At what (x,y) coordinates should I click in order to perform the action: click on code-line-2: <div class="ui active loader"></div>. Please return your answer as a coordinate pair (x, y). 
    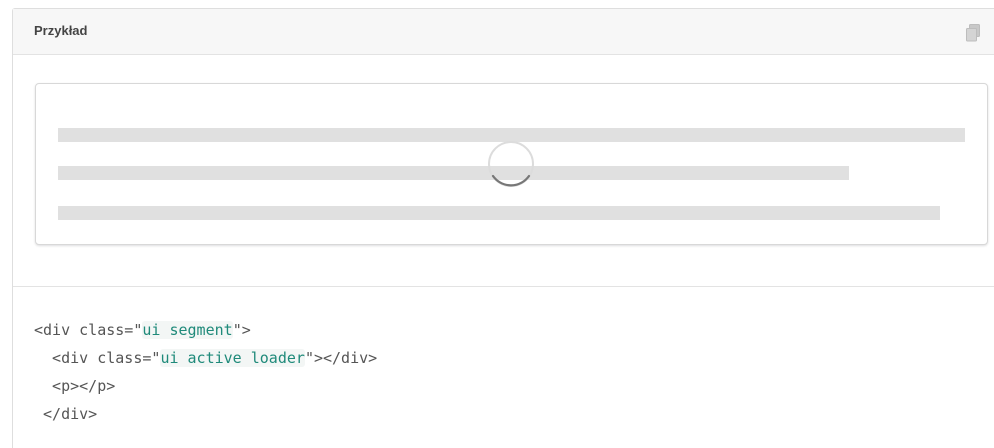
    Looking at the image, I should click on (206, 358).